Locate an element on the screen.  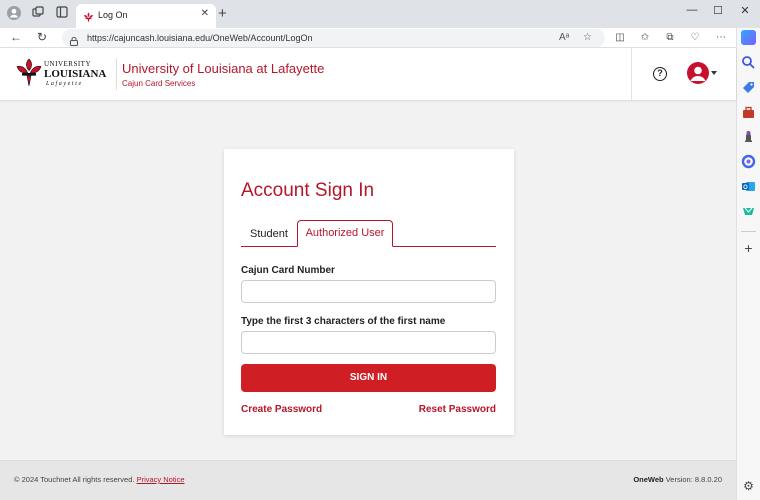
outlook-icon: O is located at coordinates (748, 186).